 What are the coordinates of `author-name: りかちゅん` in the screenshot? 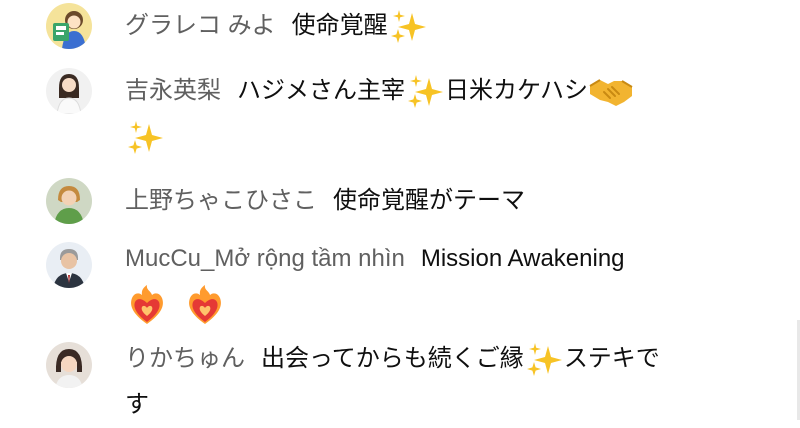 It's located at (185, 358).